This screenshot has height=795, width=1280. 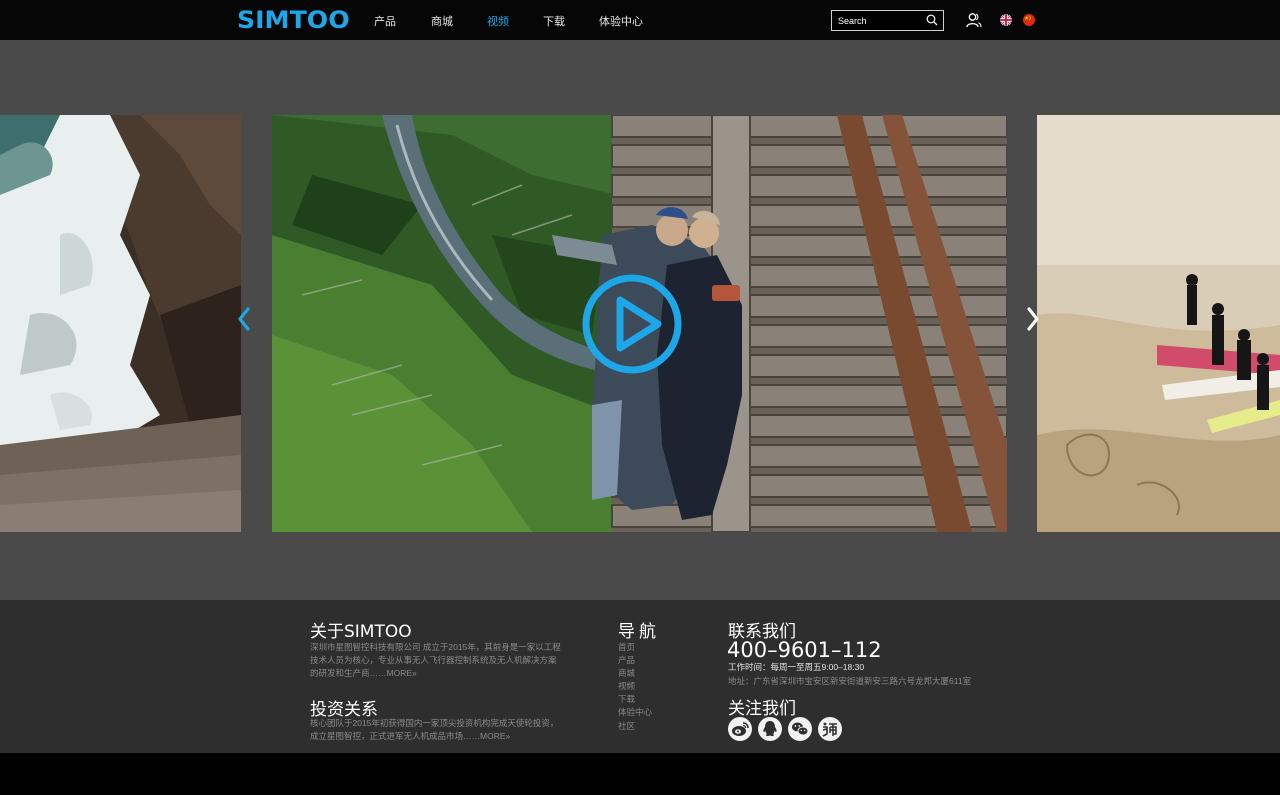 What do you see at coordinates (770, 729) in the screenshot?
I see `qq-icon` at bounding box center [770, 729].